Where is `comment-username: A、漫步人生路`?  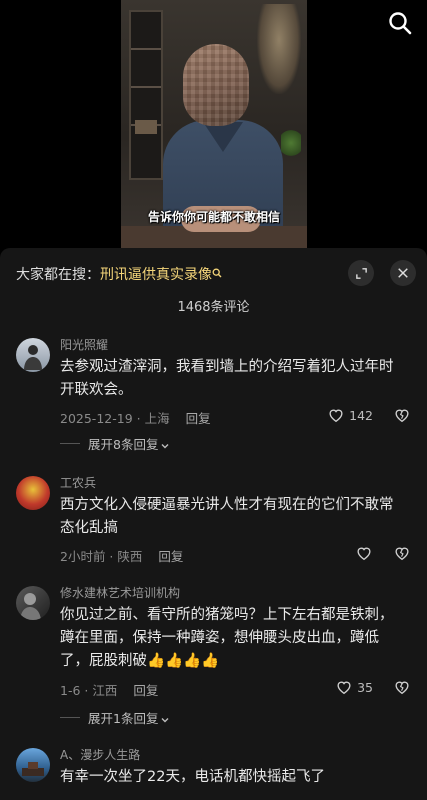 comment-username: A、漫步人生路 is located at coordinates (100, 754).